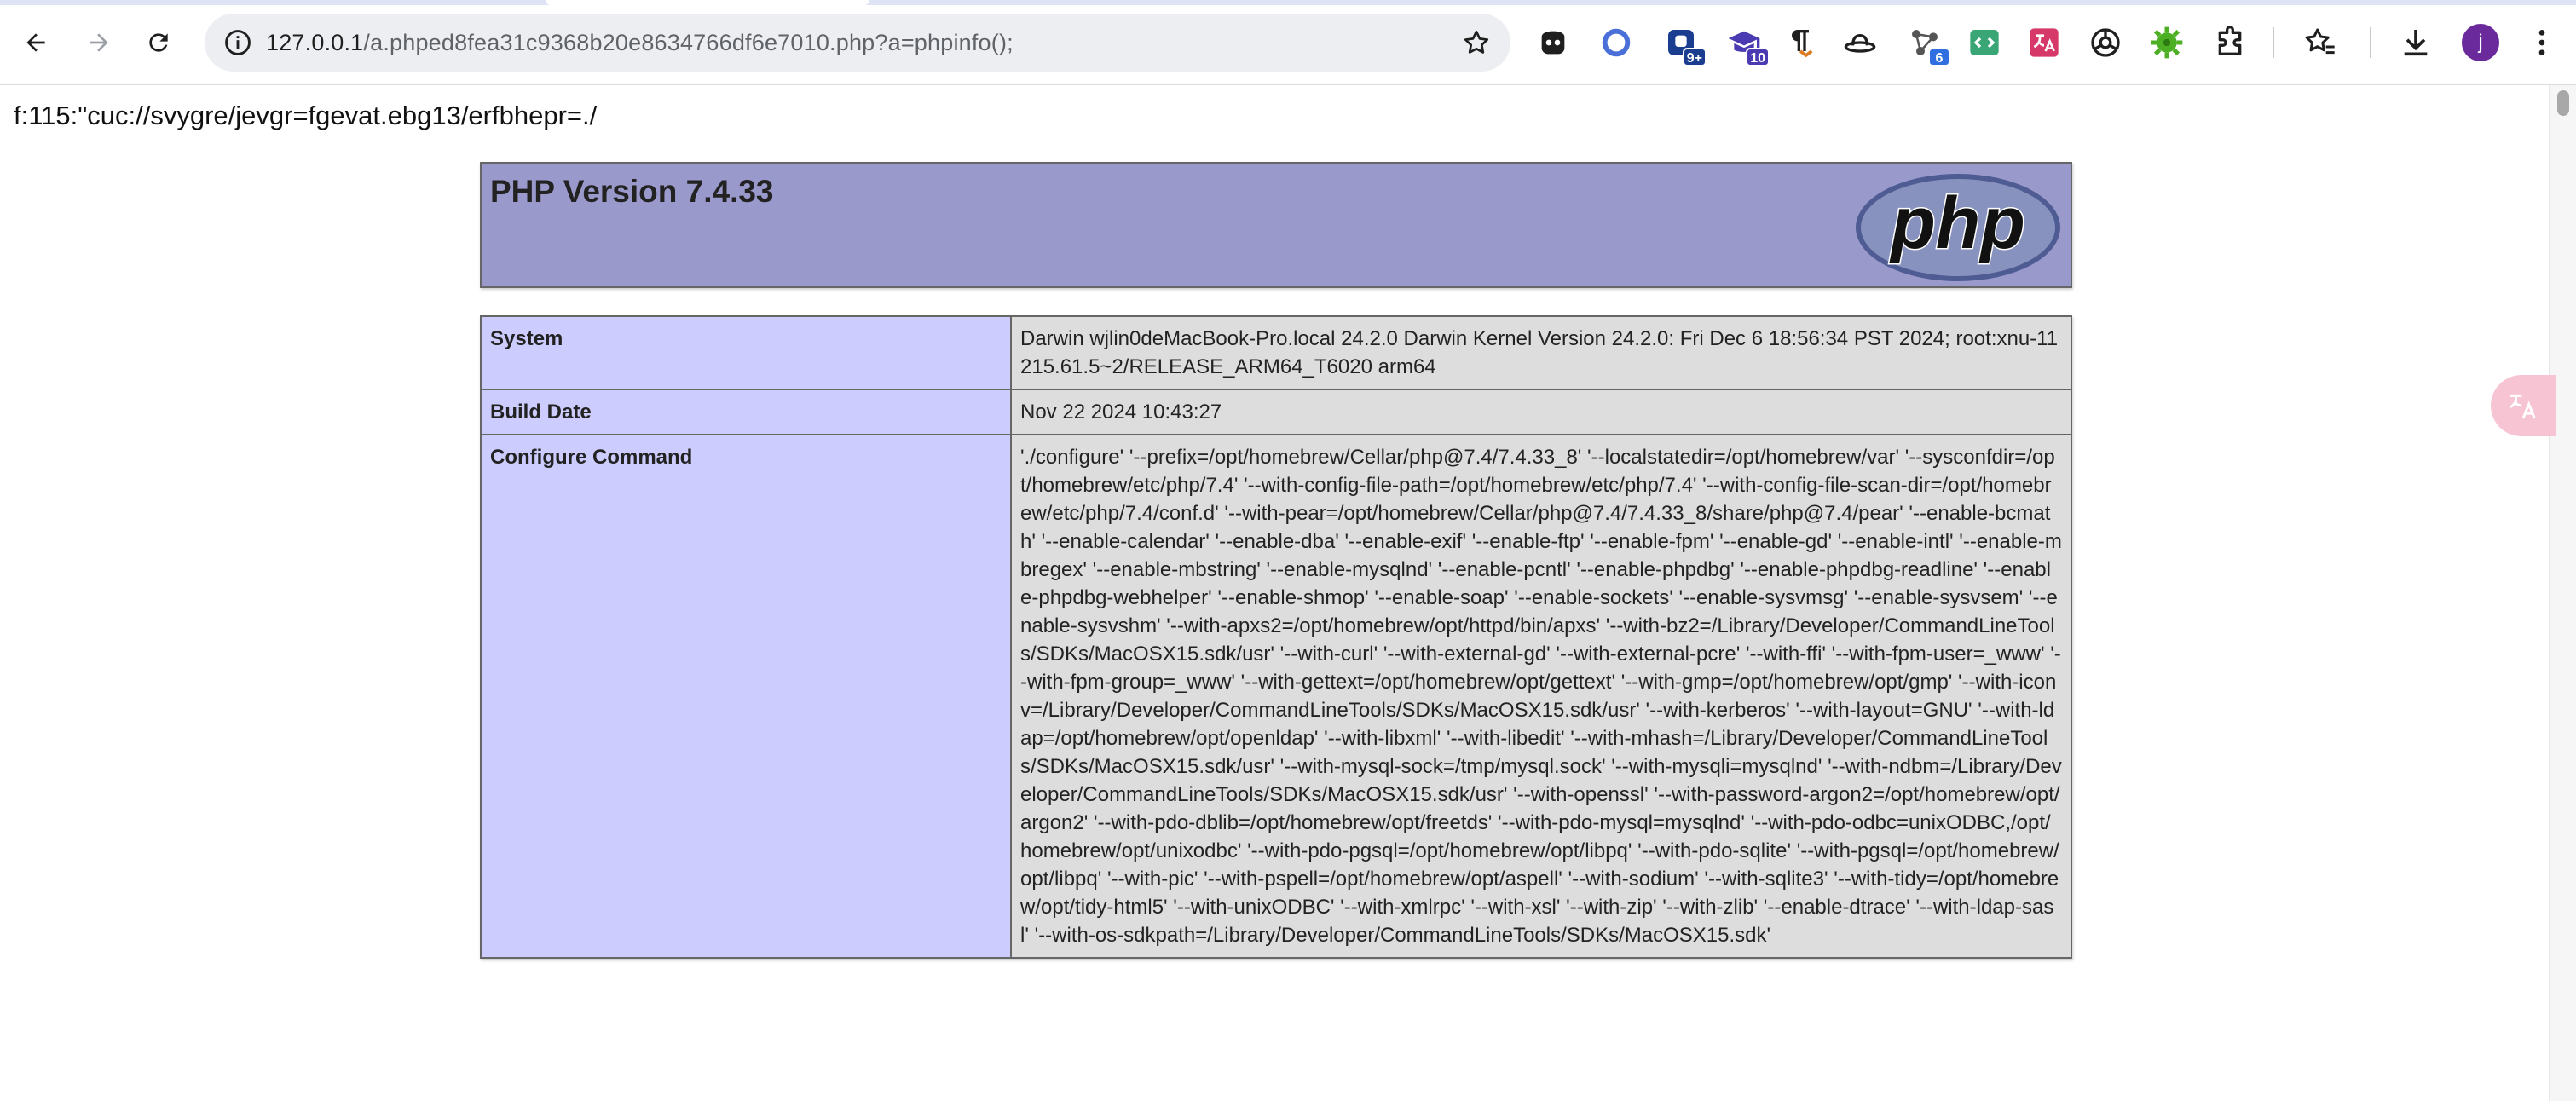  What do you see at coordinates (1747, 45) in the screenshot?
I see `extension-graduation-cap: 10` at bounding box center [1747, 45].